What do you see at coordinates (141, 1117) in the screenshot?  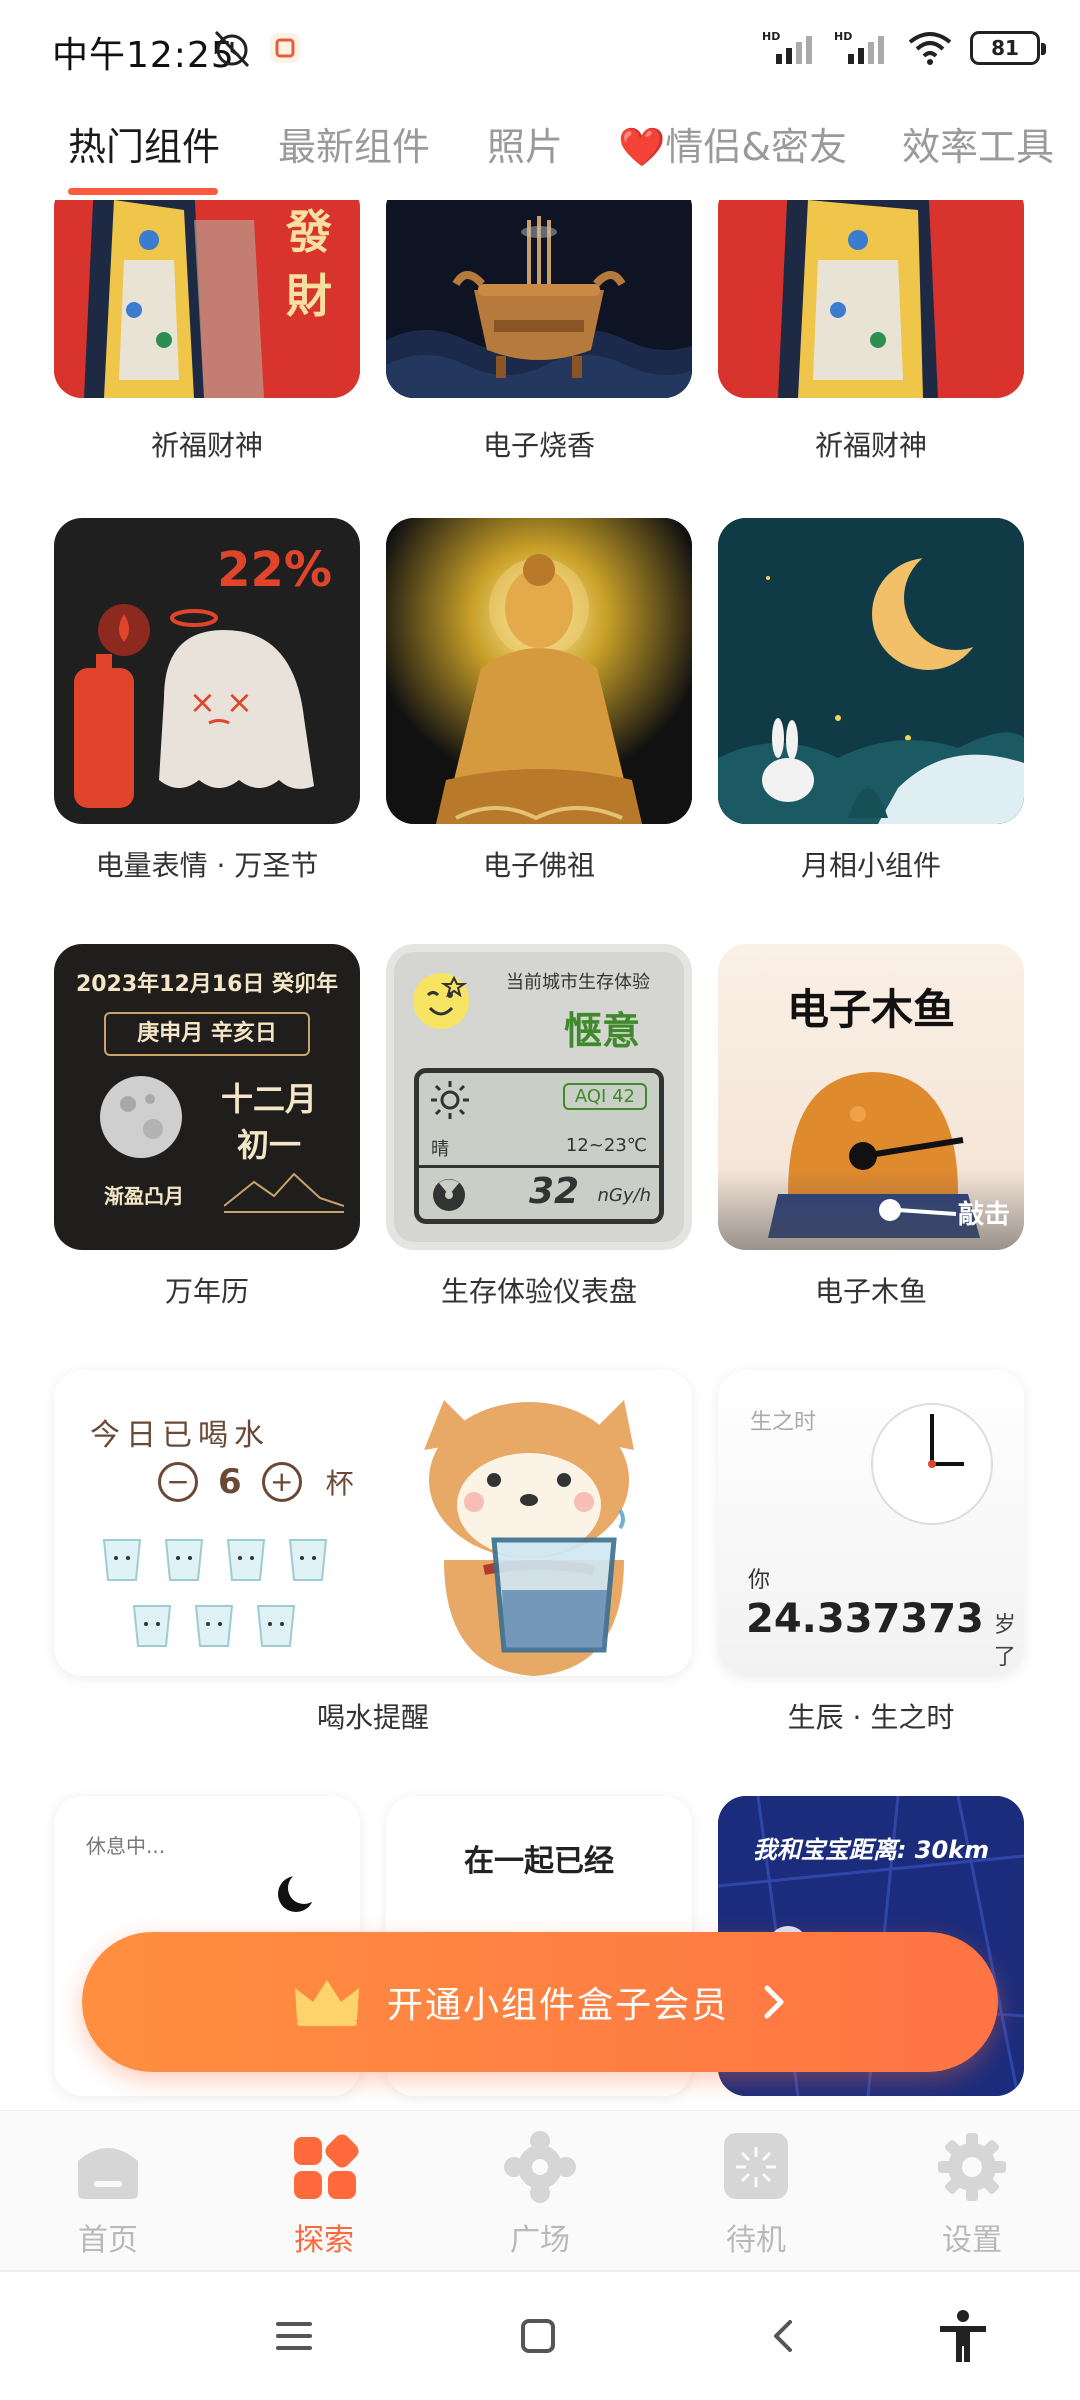 I see `moon-icon` at bounding box center [141, 1117].